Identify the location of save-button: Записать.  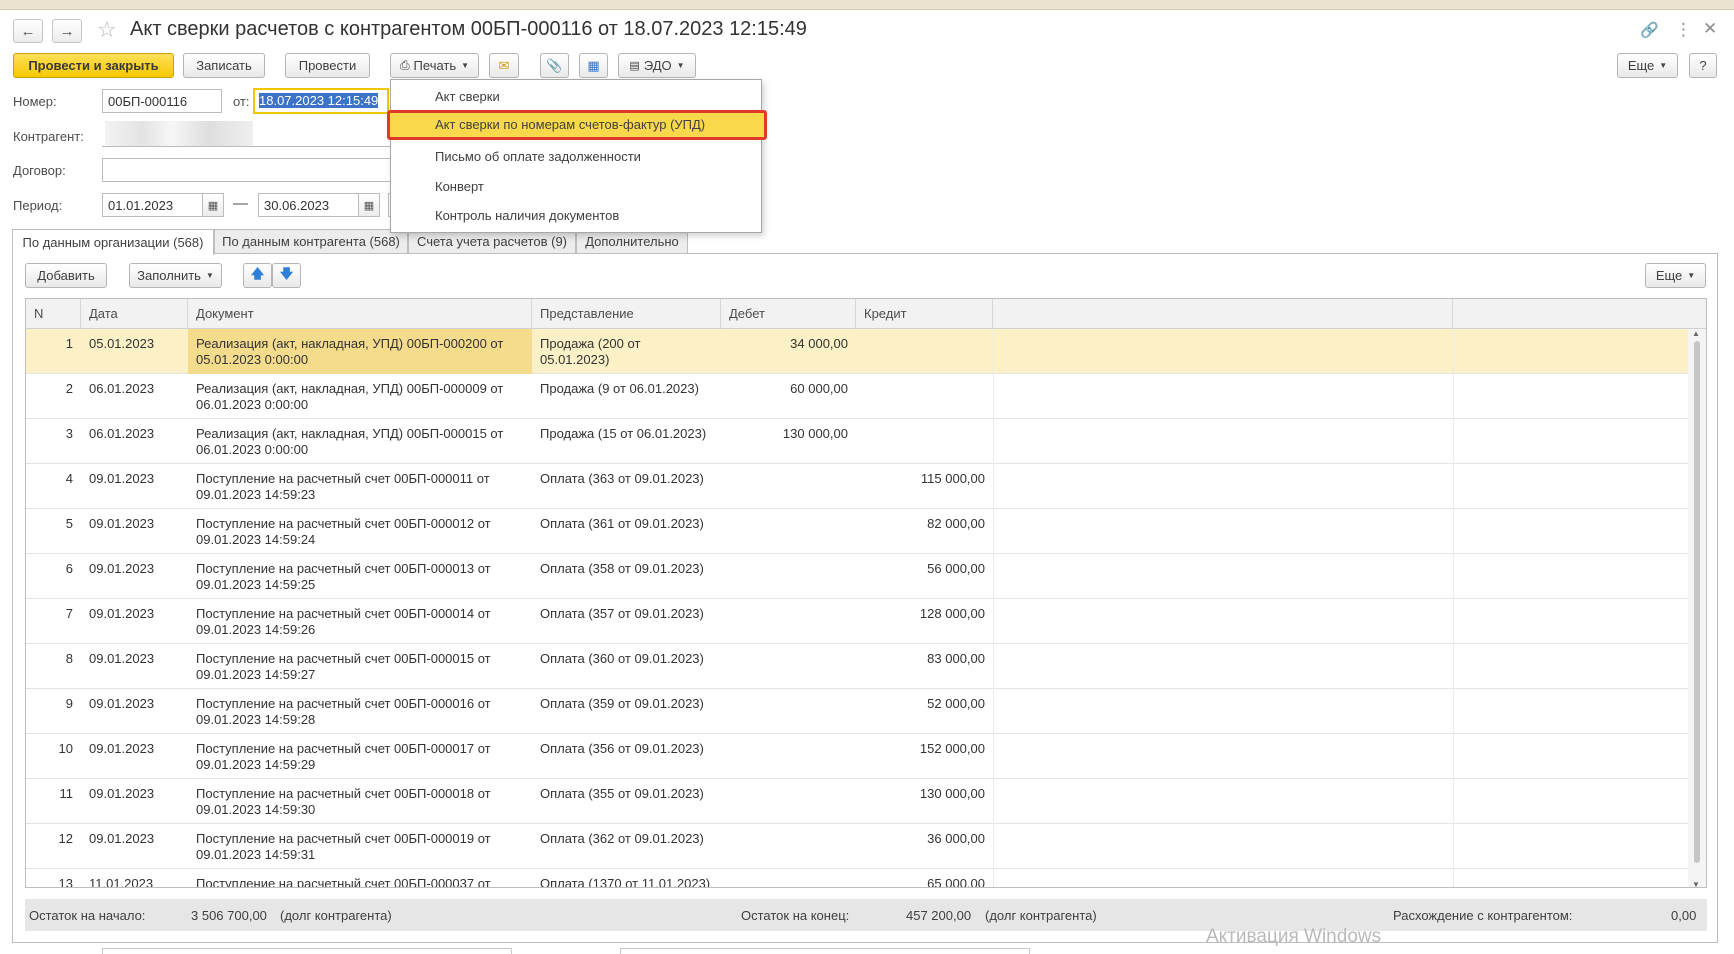
(224, 65).